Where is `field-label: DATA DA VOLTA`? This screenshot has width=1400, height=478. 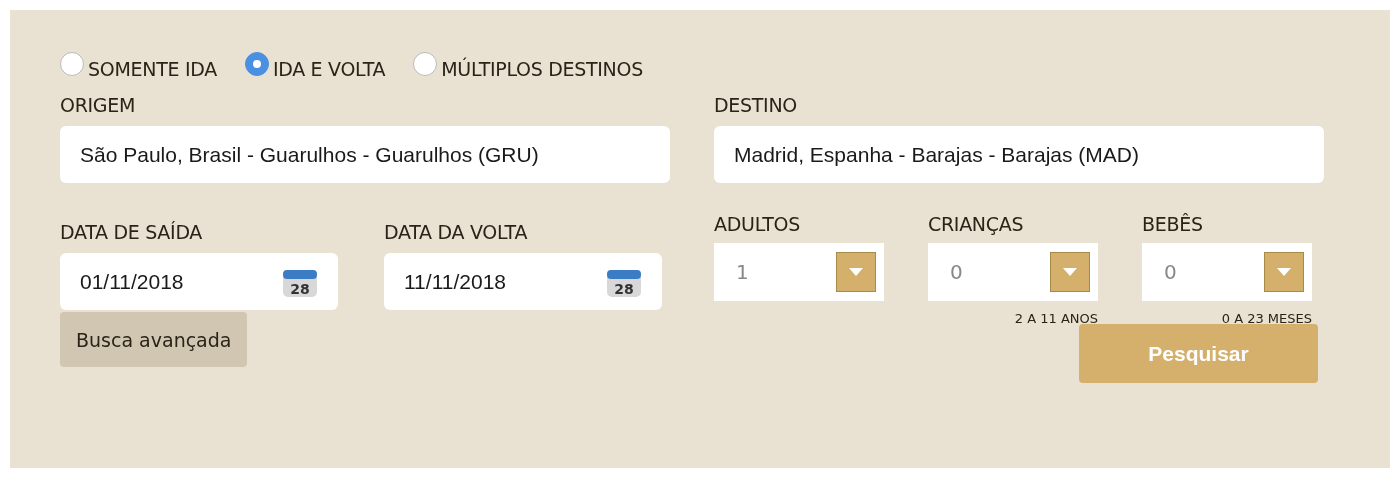 field-label: DATA DA VOLTA is located at coordinates (456, 232).